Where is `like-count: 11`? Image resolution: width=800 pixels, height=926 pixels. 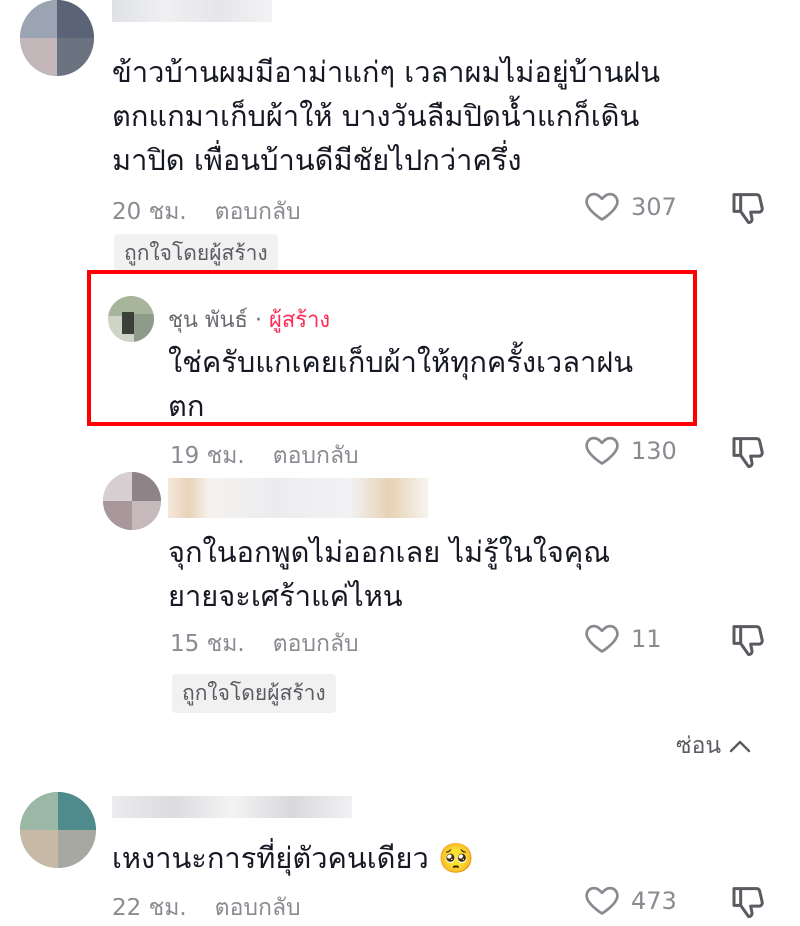
like-count: 11 is located at coordinates (646, 639).